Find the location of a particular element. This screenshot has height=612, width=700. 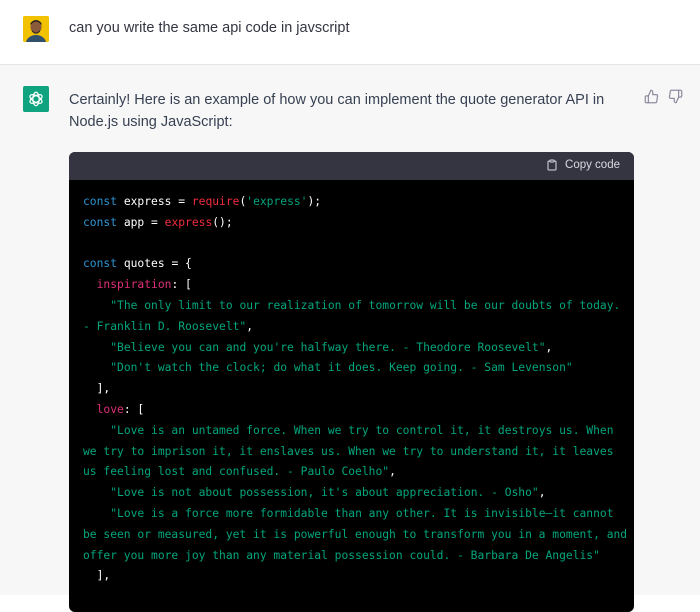

thumbs-up-icon is located at coordinates (651, 99).